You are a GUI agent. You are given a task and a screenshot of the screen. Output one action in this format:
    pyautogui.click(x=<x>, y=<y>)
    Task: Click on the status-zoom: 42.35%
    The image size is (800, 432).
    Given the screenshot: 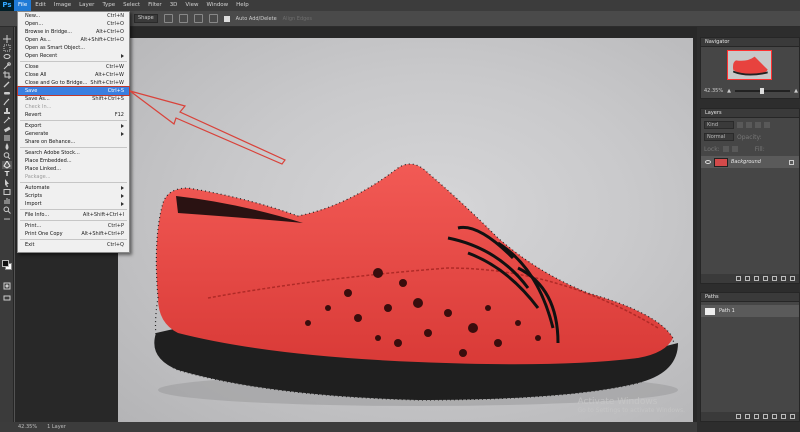 What is the action you would take?
    pyautogui.click(x=27, y=427)
    